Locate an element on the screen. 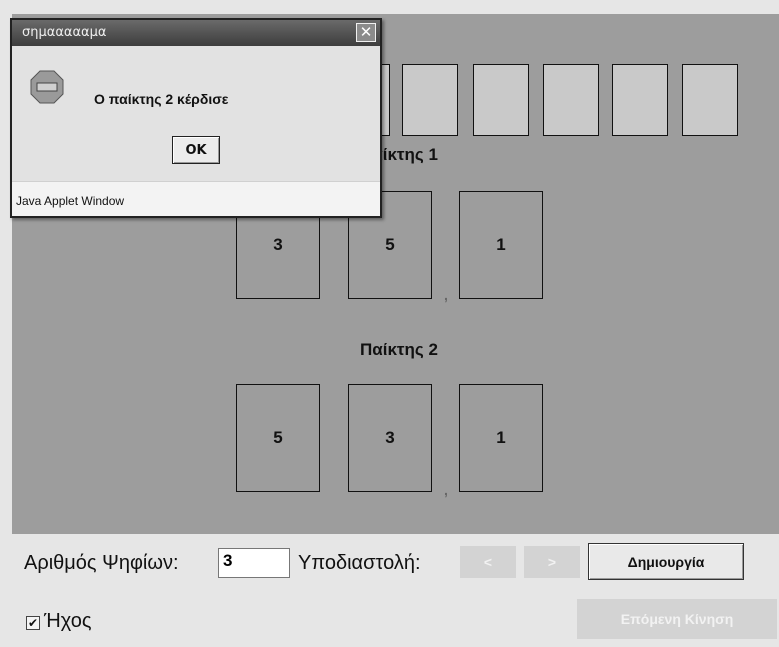 Image resolution: width=779 pixels, height=647 pixels. player2-card-2: 3 is located at coordinates (390, 438).